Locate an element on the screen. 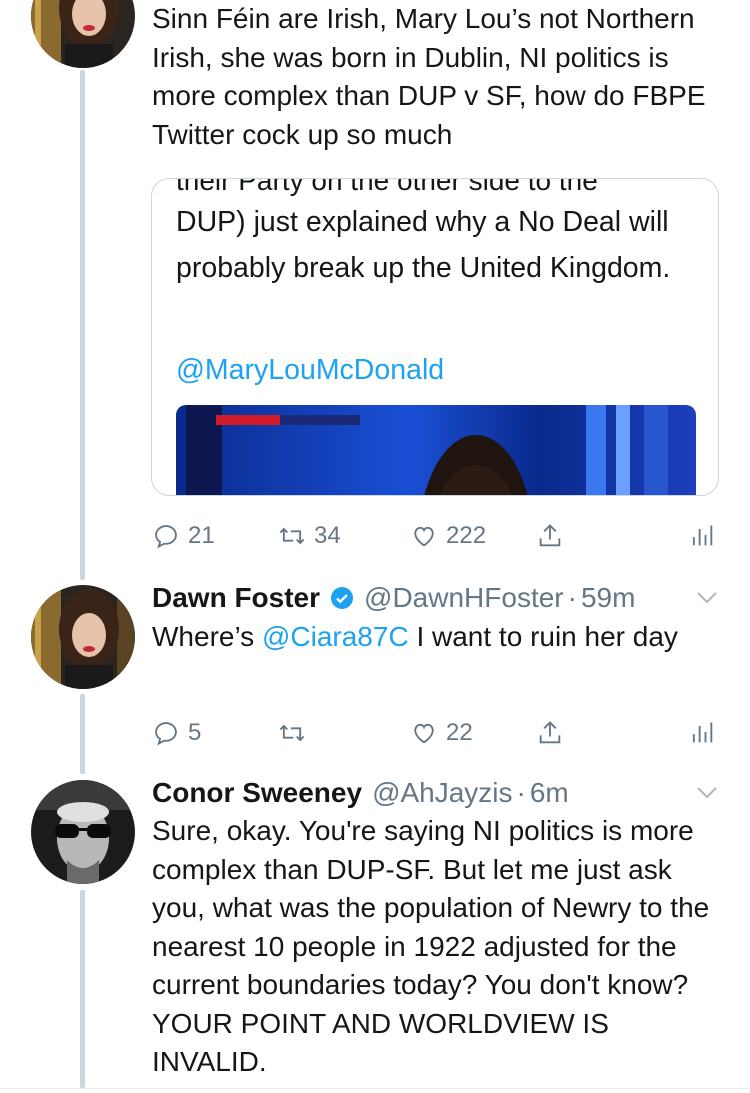 The height and width of the screenshot is (1093, 750). like-count: 22 is located at coordinates (459, 732).